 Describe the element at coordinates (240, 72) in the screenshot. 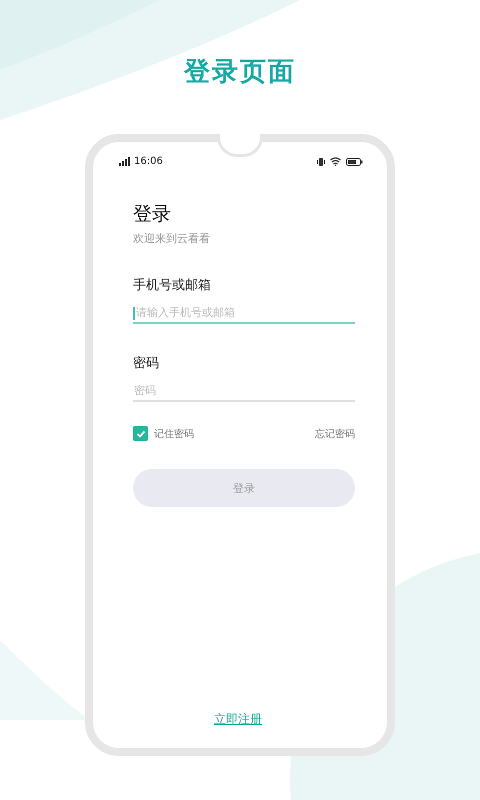

I see `page-headline: 登录页面` at that location.